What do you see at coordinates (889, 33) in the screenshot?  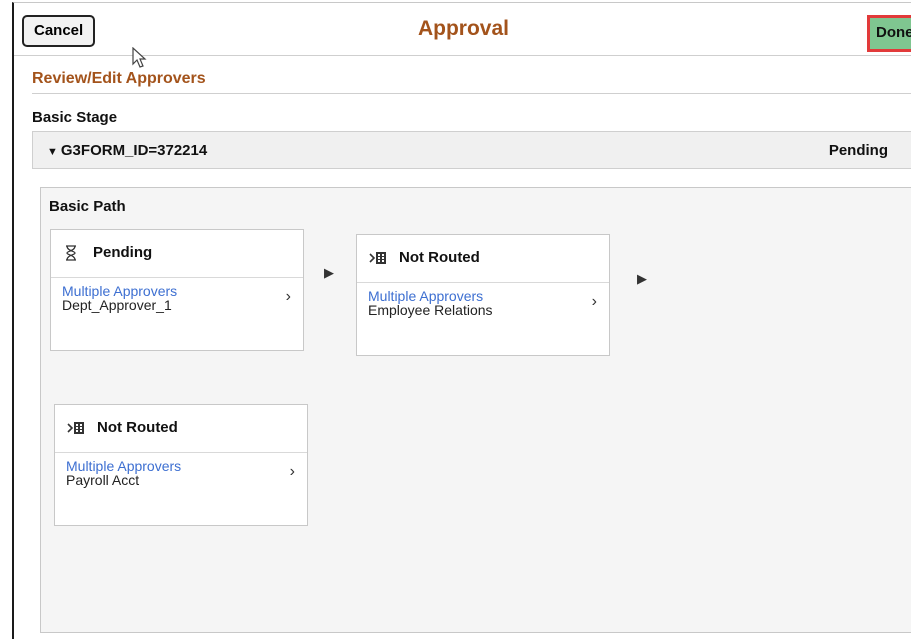 I see `done-button: Done` at bounding box center [889, 33].